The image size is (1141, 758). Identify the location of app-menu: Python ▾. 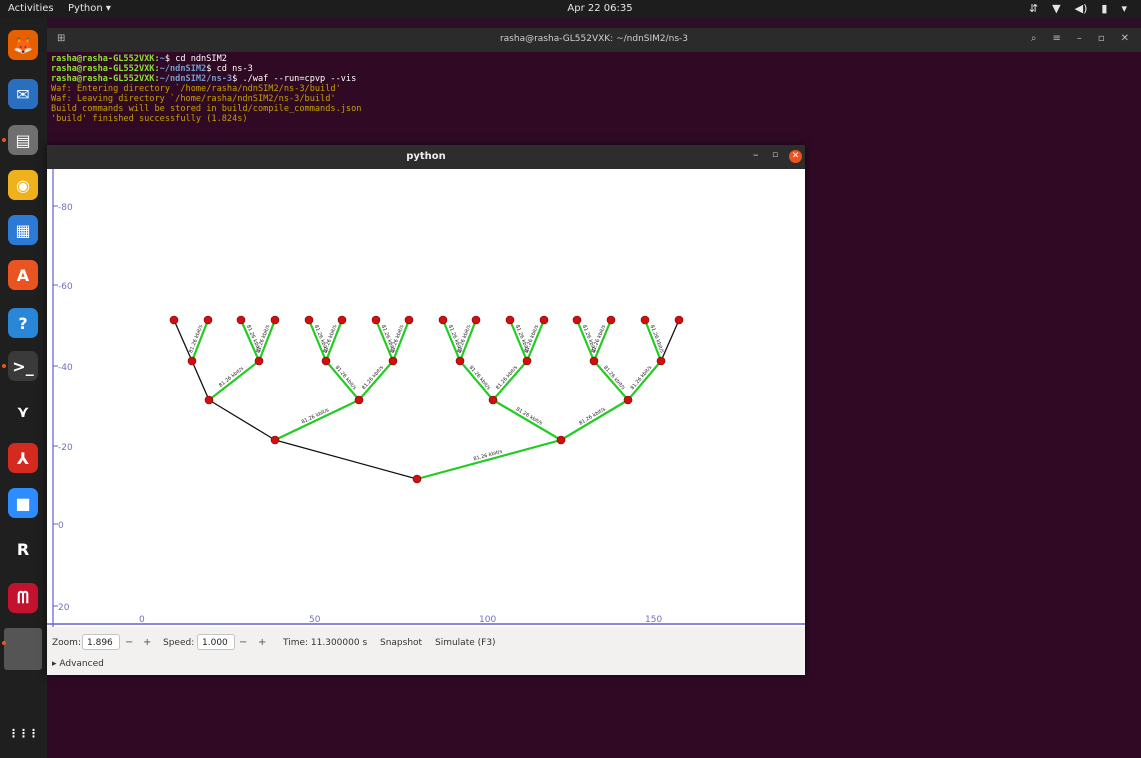
(89, 8).